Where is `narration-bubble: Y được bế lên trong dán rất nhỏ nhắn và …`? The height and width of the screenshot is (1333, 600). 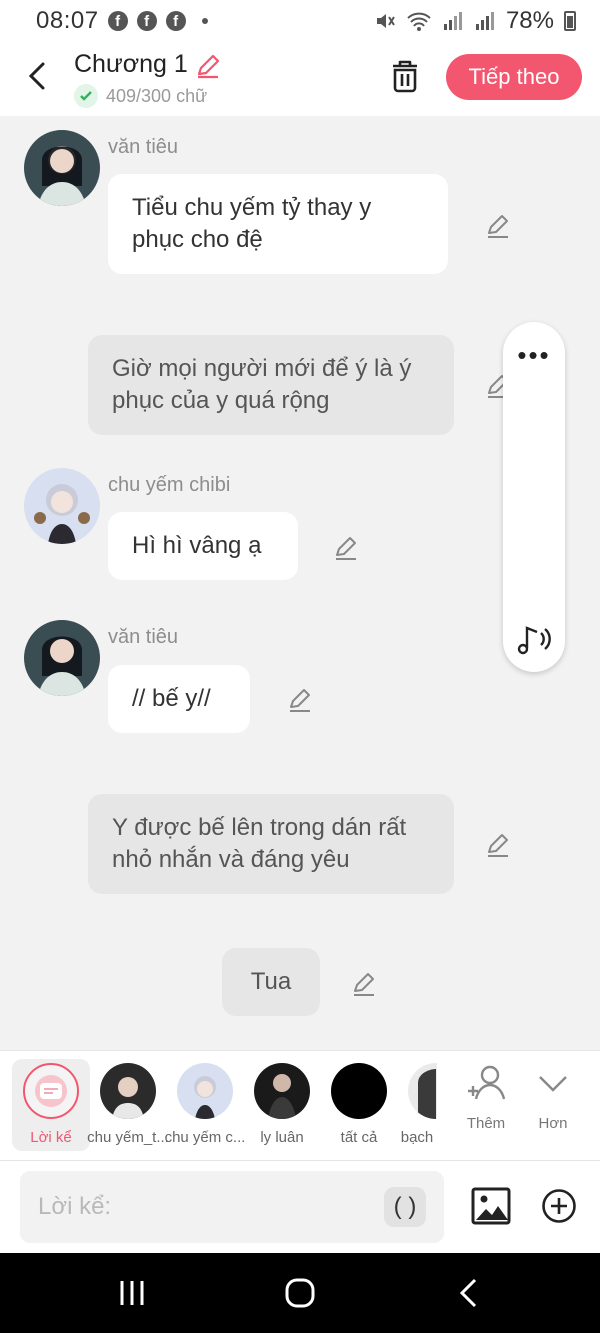
narration-bubble: Y được bế lên trong dán rất nhỏ nhắn và … is located at coordinates (271, 844).